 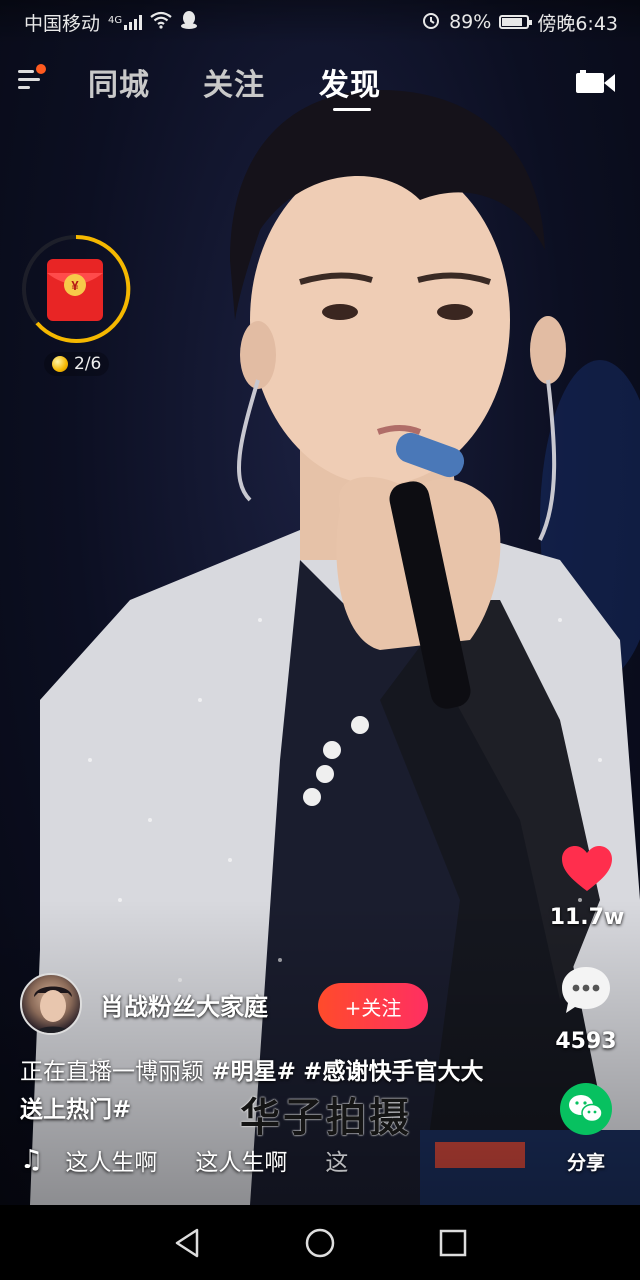 I want to click on status-bar: 中国移动 4G 89% 傍晚6:43, so click(x=320, y=22).